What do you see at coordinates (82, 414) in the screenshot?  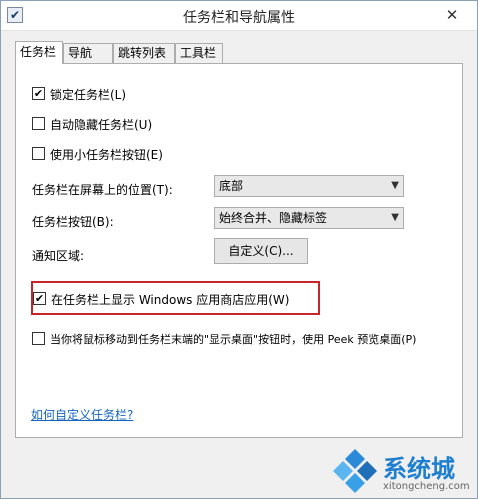 I see `help-link: 如何自定义任务栏?` at bounding box center [82, 414].